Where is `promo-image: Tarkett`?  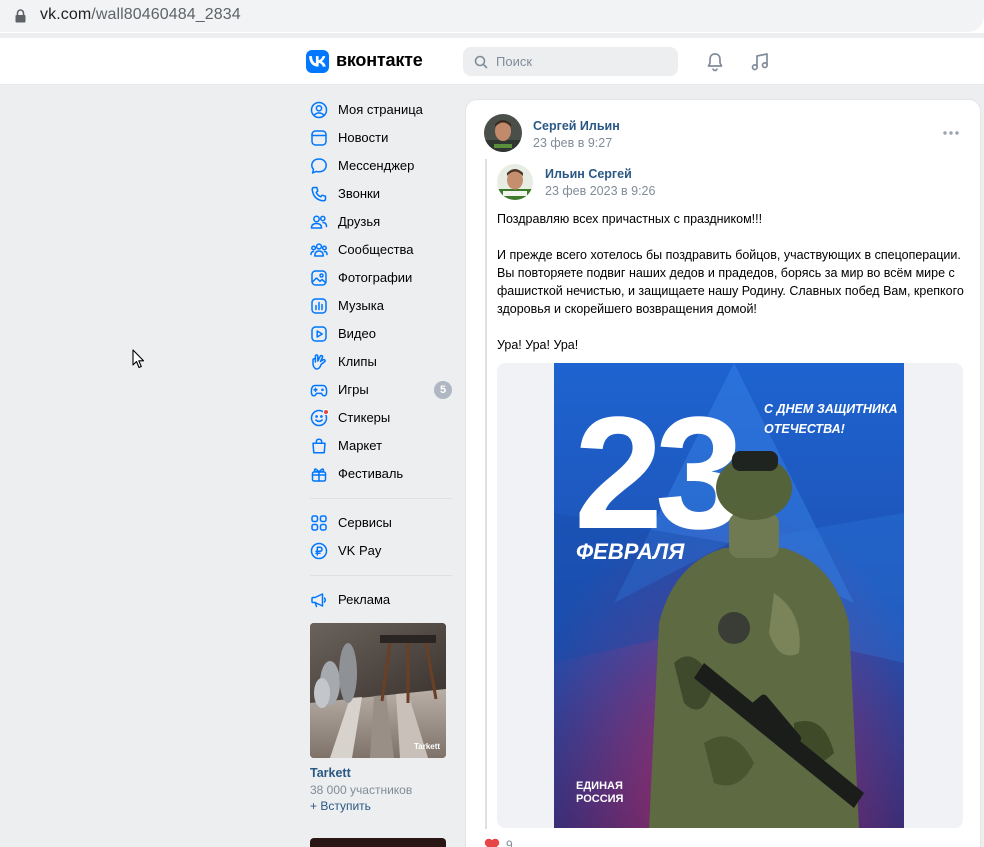 promo-image: Tarkett is located at coordinates (378, 690).